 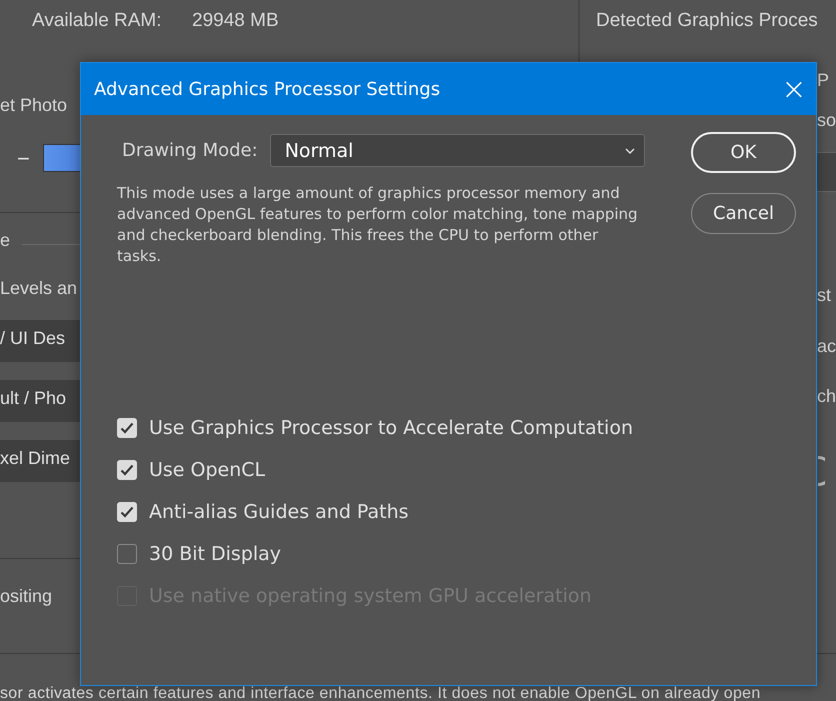 I want to click on footer-text: sor activates certain features and interface enhancements. It does not enable OpenGL on already open, so click(x=380, y=694).